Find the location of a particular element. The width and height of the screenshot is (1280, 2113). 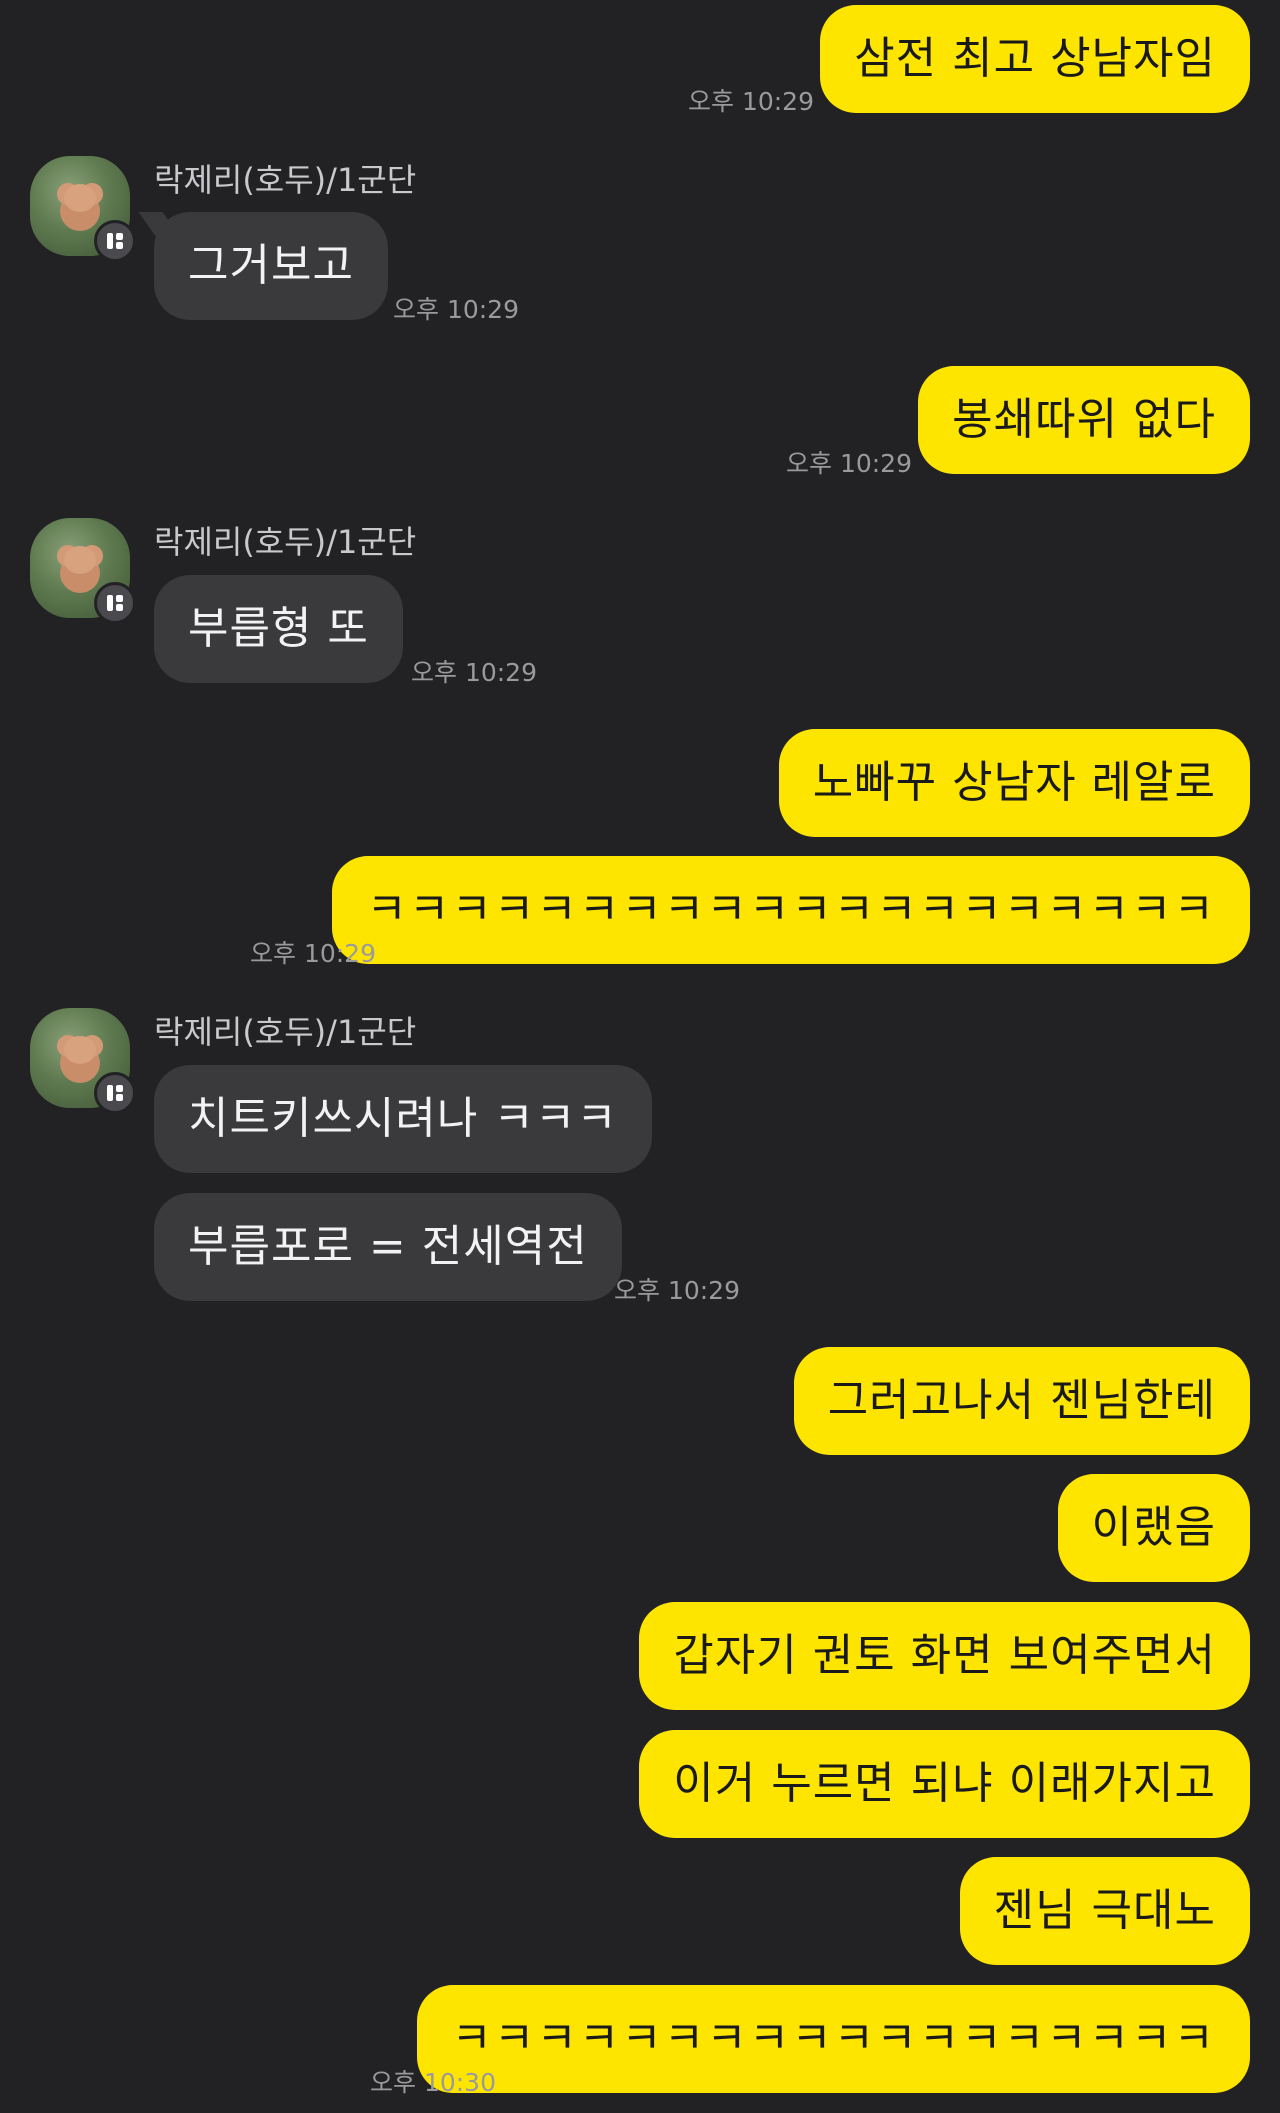

message-bubble-outgoing: 젠님 극대노 is located at coordinates (1104, 1911).